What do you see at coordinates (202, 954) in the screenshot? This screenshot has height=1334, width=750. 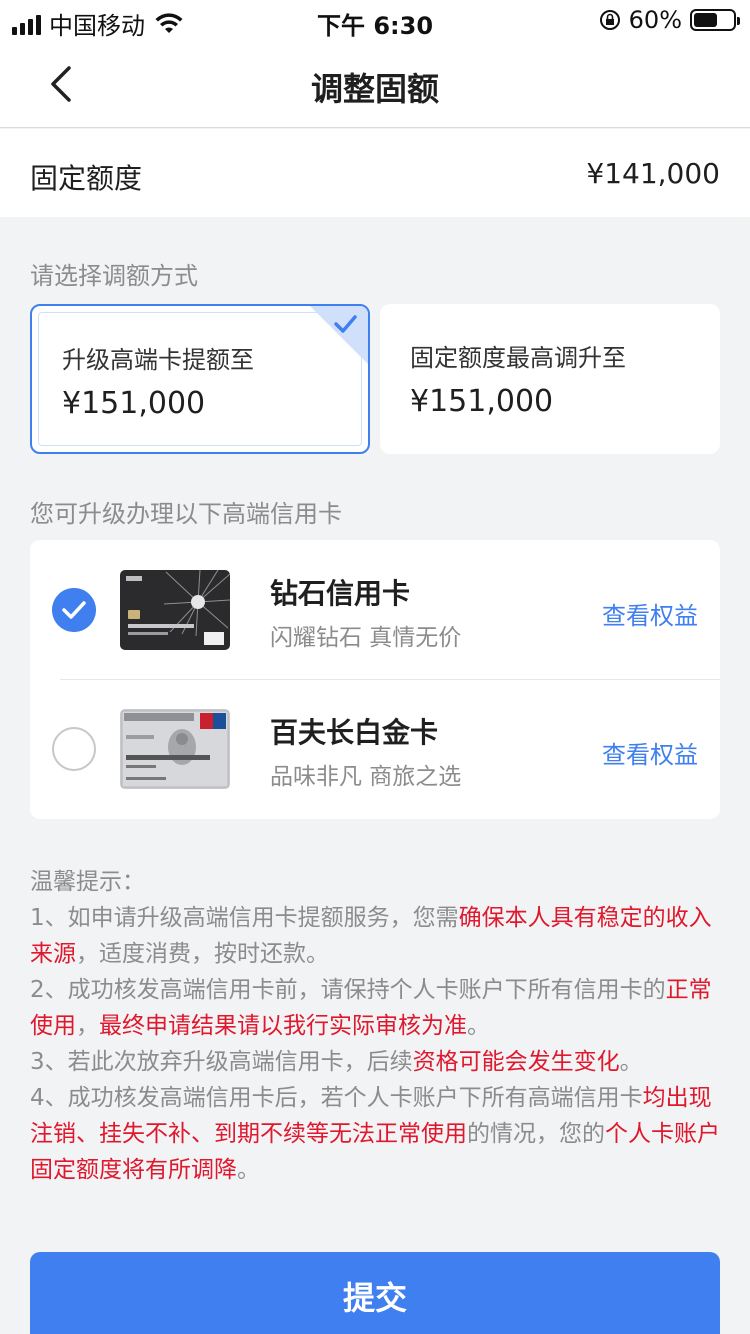 I see `notice-text: ，适度消费，按时还款。` at bounding box center [202, 954].